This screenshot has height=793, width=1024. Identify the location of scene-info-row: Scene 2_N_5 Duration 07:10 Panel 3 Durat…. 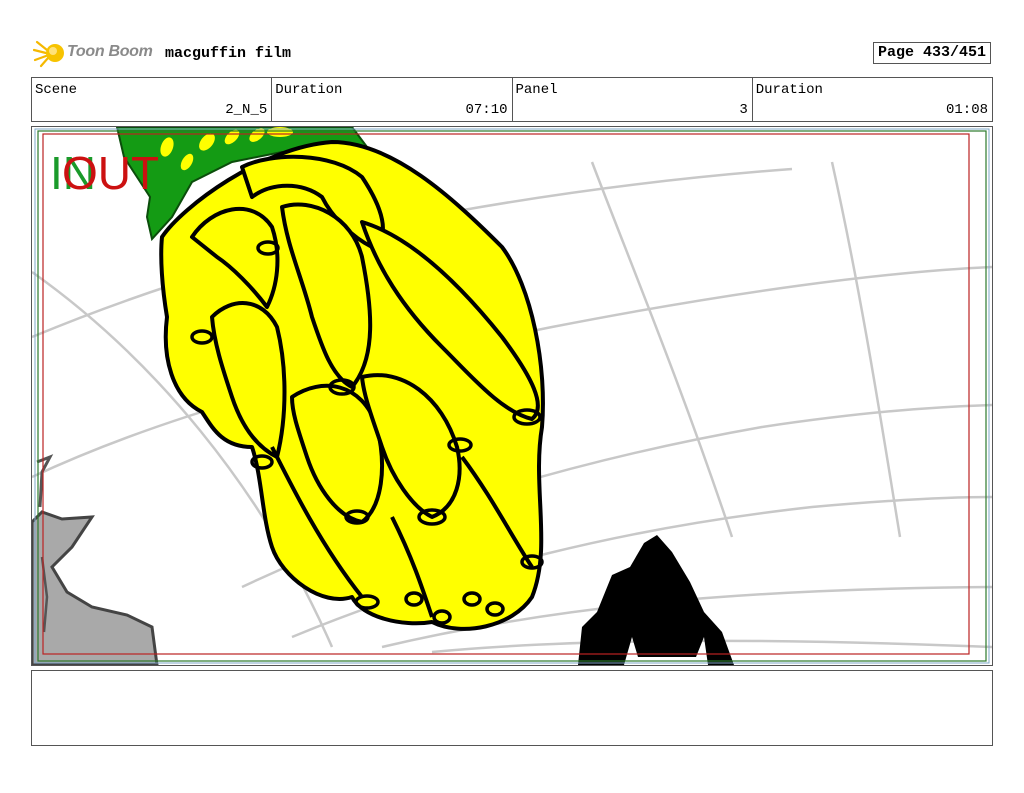
(512, 99).